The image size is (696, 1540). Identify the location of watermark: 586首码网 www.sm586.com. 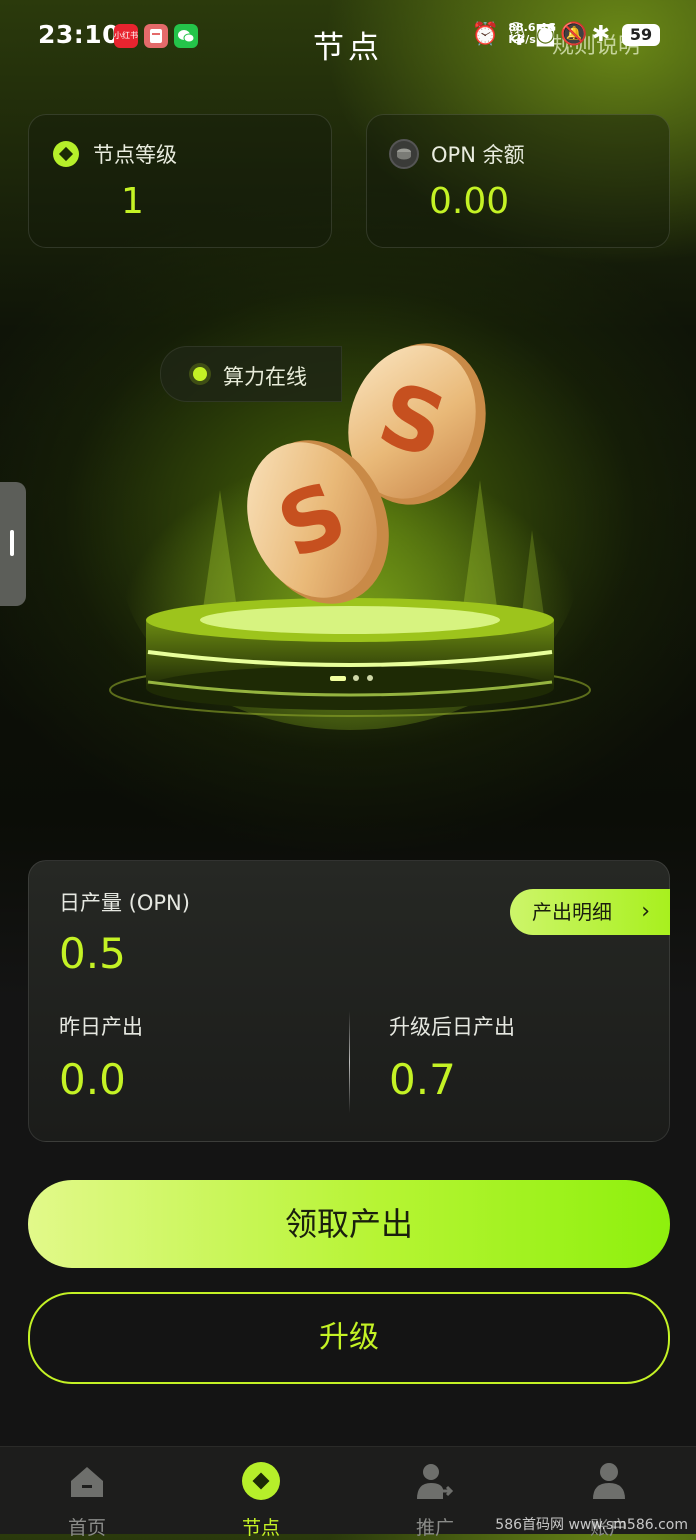
(591, 1525).